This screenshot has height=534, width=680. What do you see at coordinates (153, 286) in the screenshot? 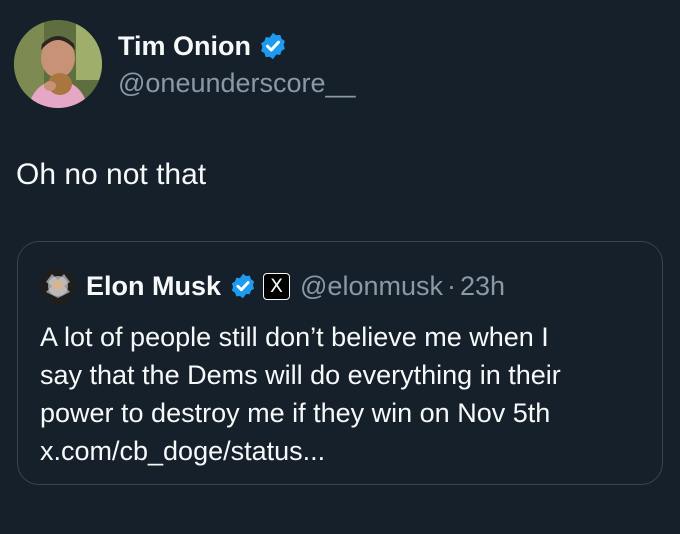
I see `quoted-author-name: Elon Musk` at bounding box center [153, 286].